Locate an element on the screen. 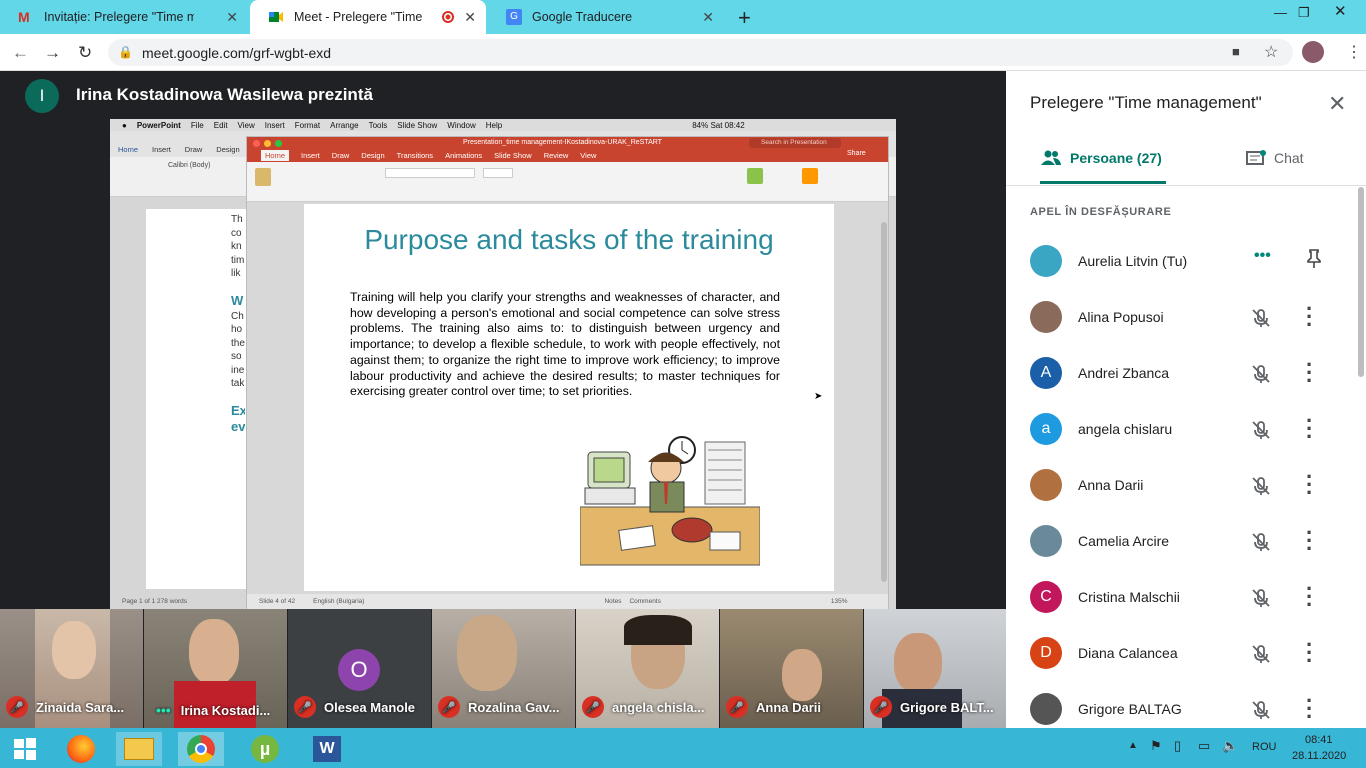  url-text: meet.google.com/grf-wgbt-exd is located at coordinates (236, 53).